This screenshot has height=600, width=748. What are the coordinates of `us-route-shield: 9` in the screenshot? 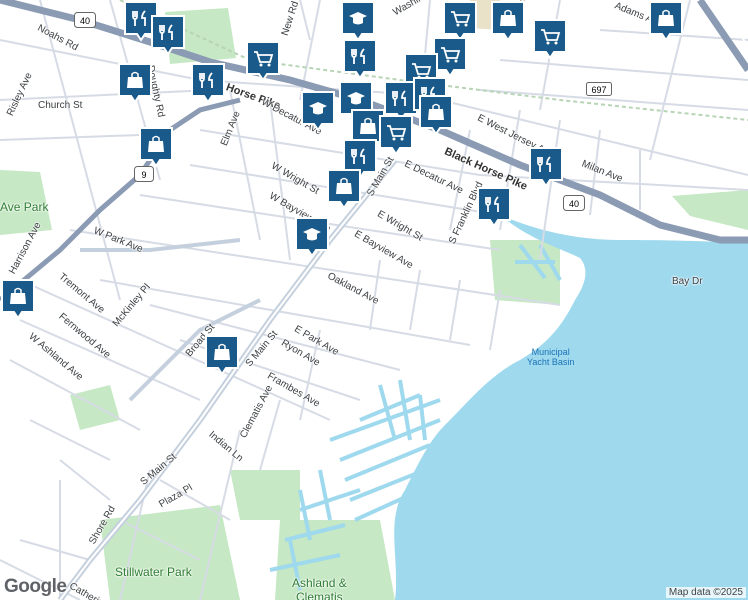 It's located at (144, 176).